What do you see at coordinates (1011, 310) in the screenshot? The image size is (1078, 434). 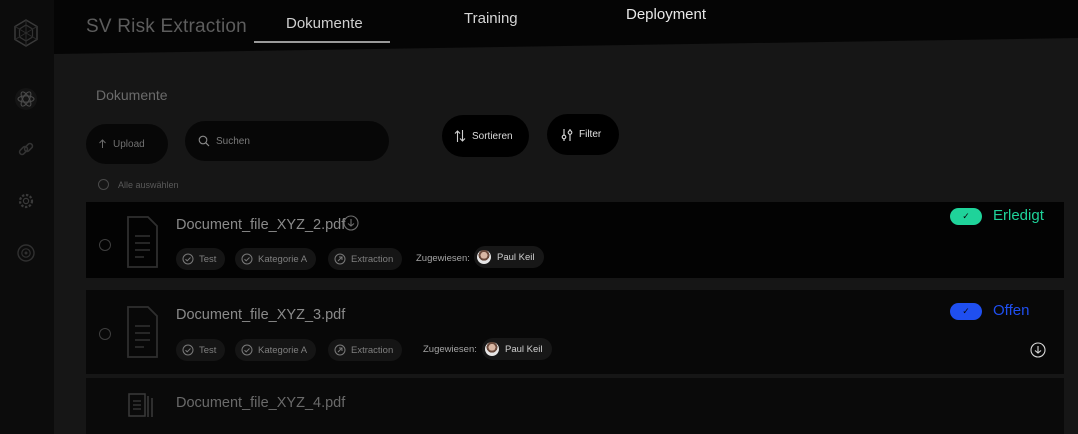 I see `status-label: Offen` at bounding box center [1011, 310].